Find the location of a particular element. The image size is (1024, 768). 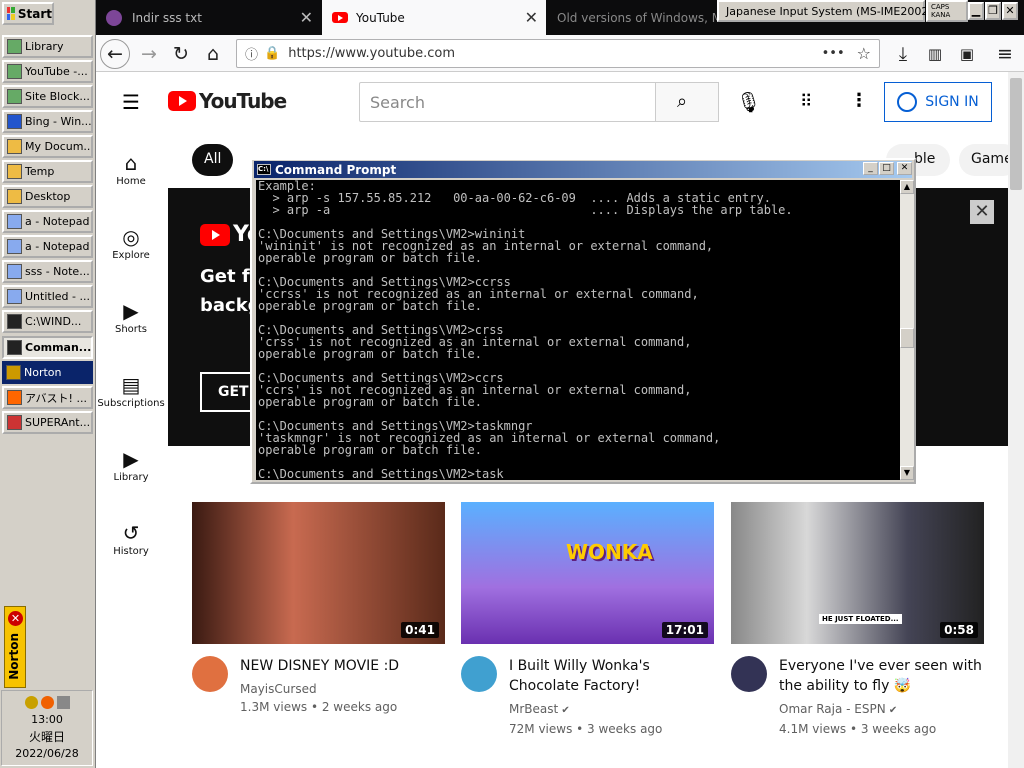

taskbar-item: Norton is located at coordinates (47, 372).